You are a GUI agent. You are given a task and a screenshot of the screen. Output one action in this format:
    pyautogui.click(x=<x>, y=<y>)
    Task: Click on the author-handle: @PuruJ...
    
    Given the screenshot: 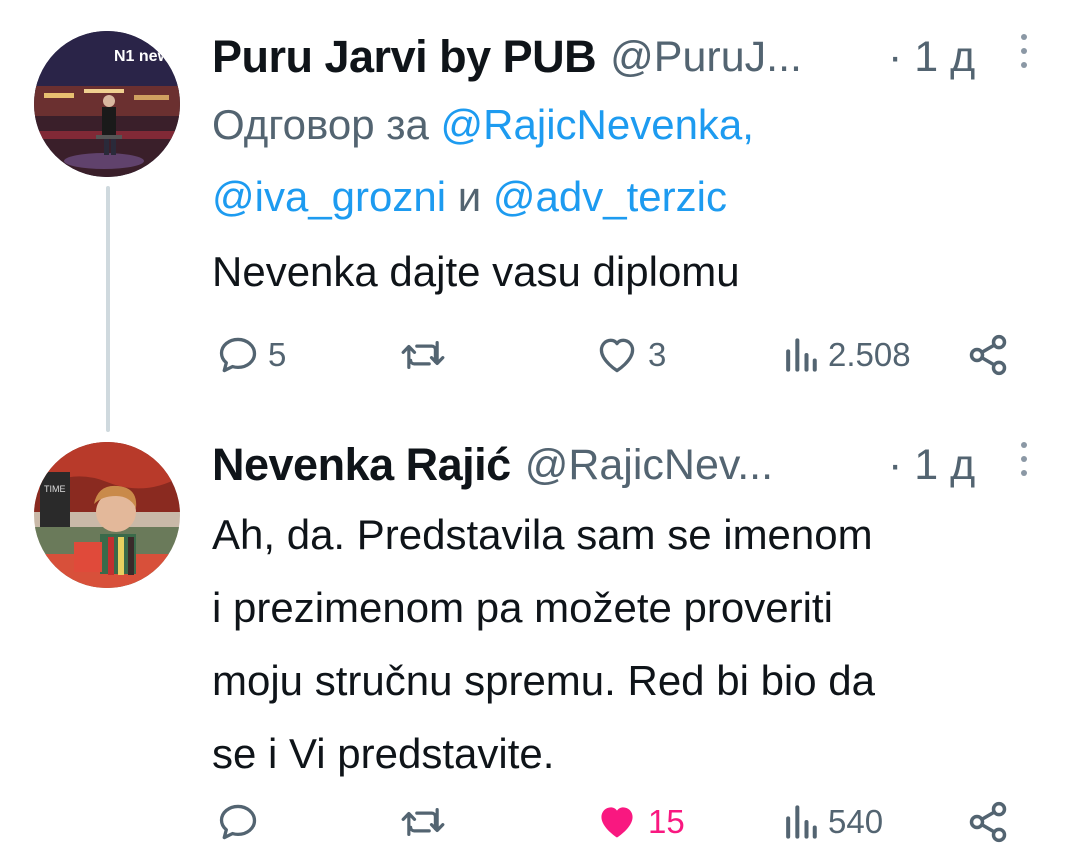 What is the action you would take?
    pyautogui.click(x=706, y=57)
    